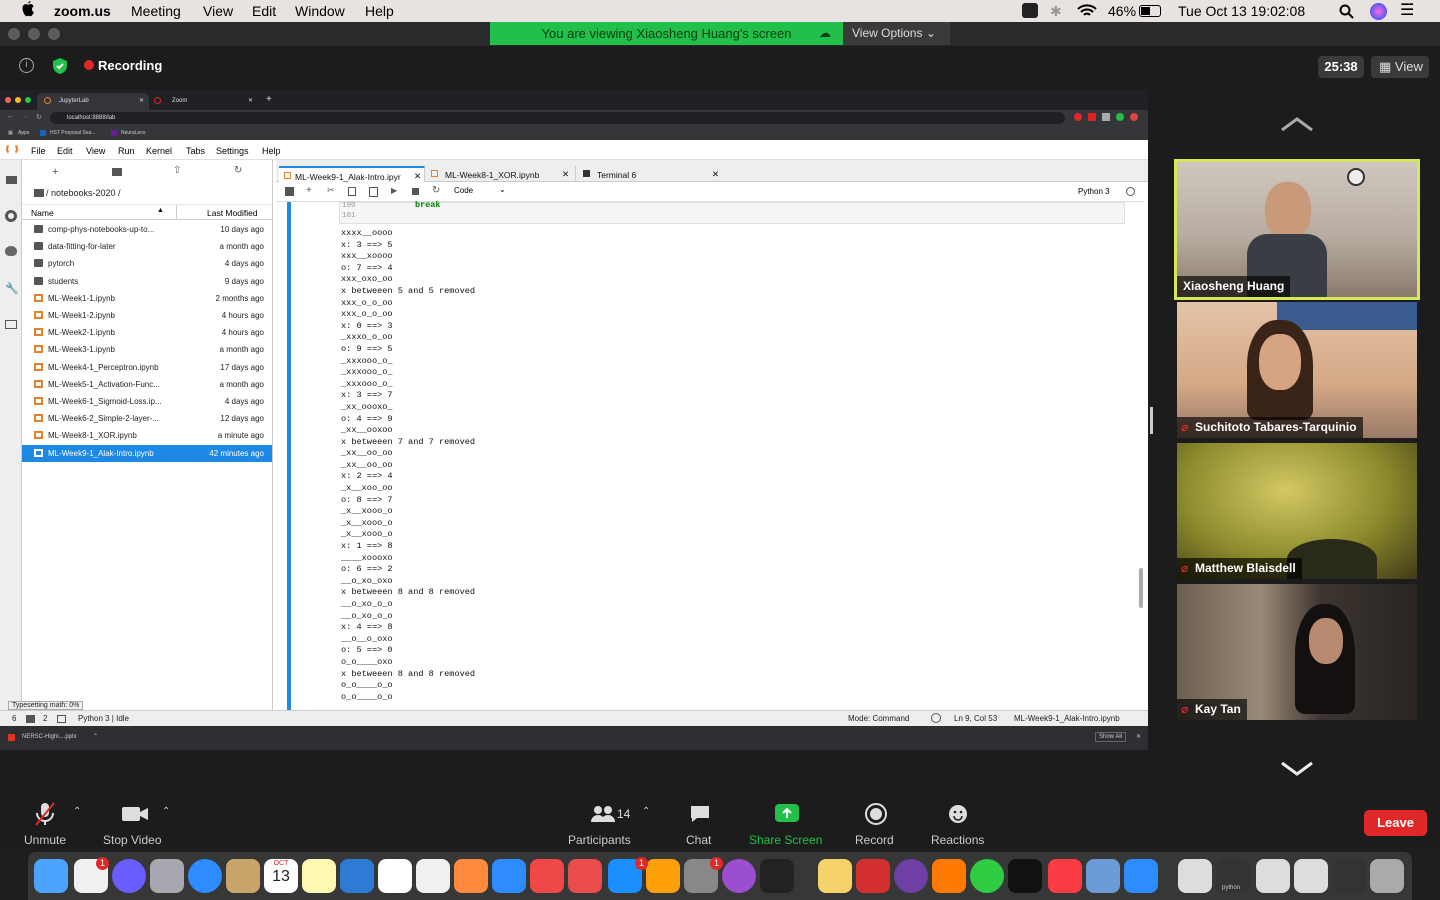  Describe the element at coordinates (45, 840) in the screenshot. I see `unmute-button: Unmute` at that location.